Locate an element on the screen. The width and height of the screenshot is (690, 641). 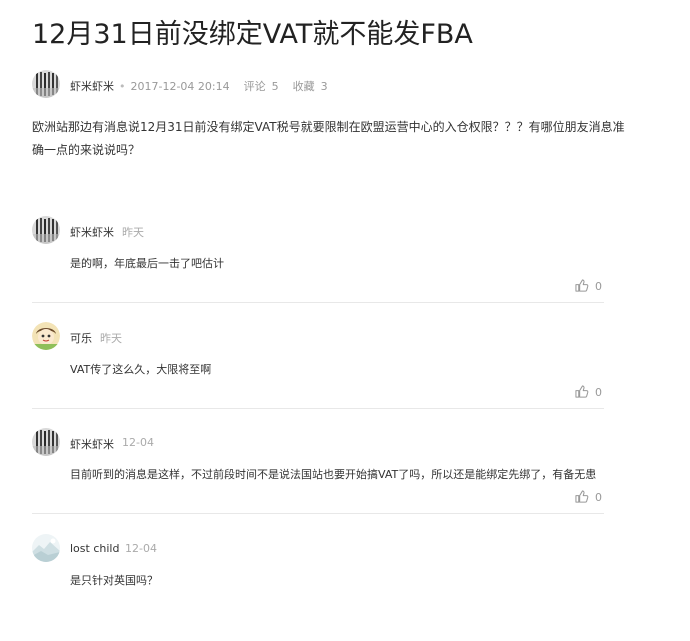
post-title: 12月31日前没绑定VAT就不能发FBA is located at coordinates (252, 34).